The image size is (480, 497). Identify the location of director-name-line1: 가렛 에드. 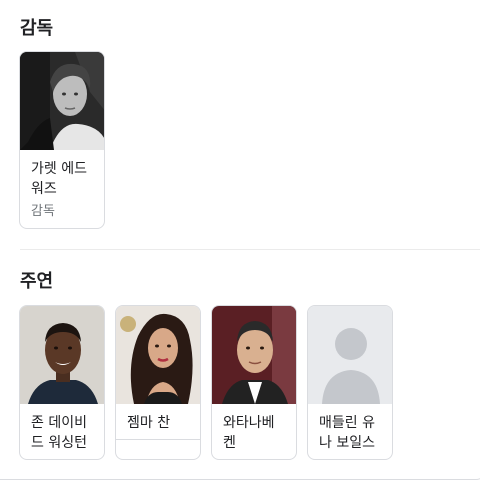
(59, 169).